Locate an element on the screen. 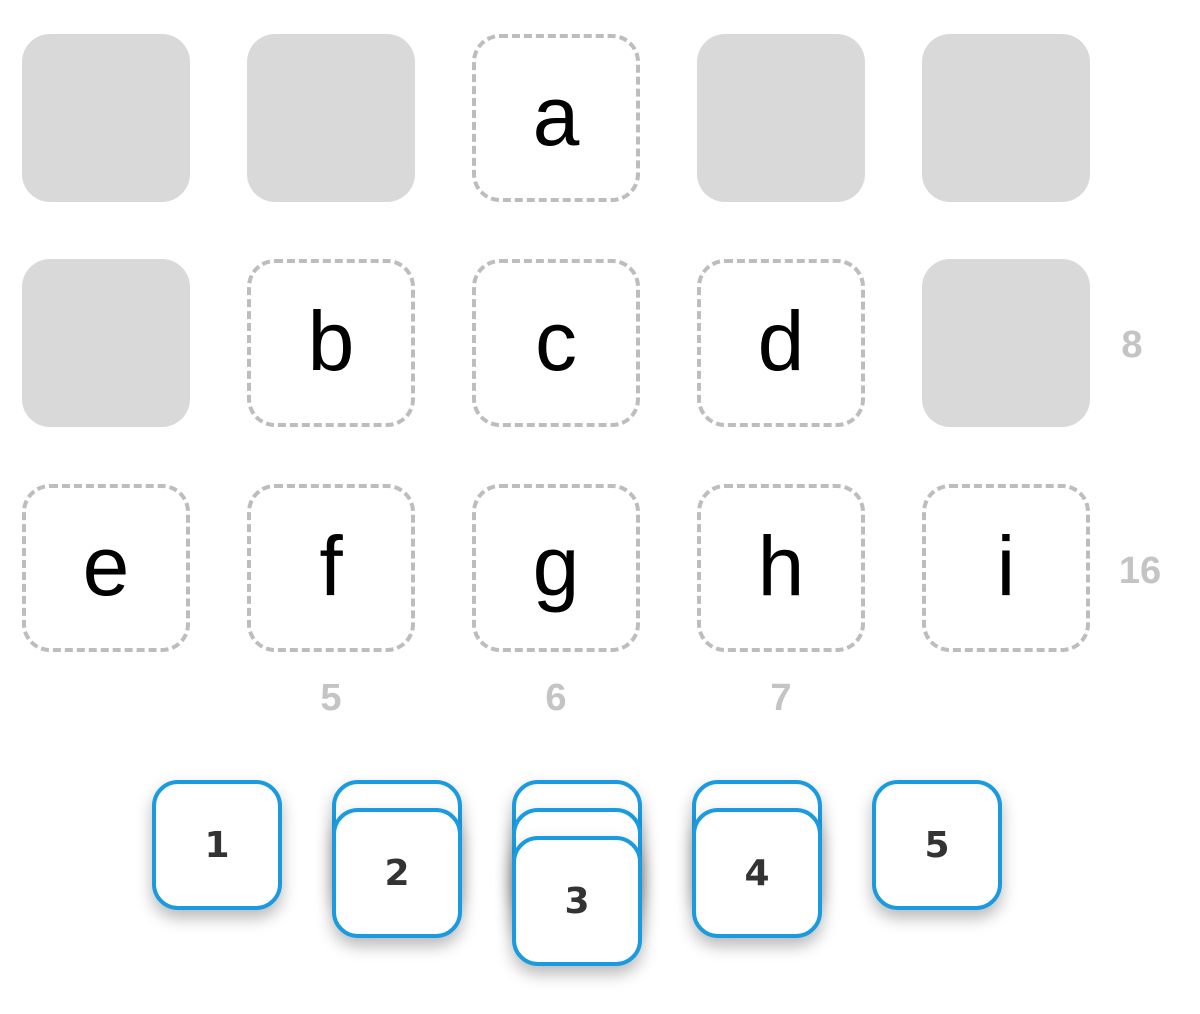 This screenshot has width=1200, height=1014. blocked-cell-r1c1 is located at coordinates (106, 118).